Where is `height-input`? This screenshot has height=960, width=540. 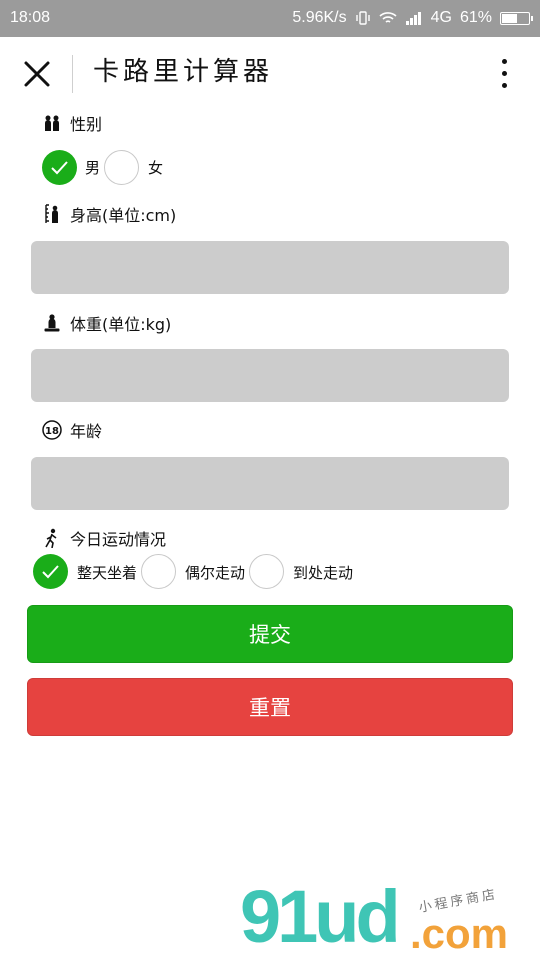
height-input is located at coordinates (270, 267).